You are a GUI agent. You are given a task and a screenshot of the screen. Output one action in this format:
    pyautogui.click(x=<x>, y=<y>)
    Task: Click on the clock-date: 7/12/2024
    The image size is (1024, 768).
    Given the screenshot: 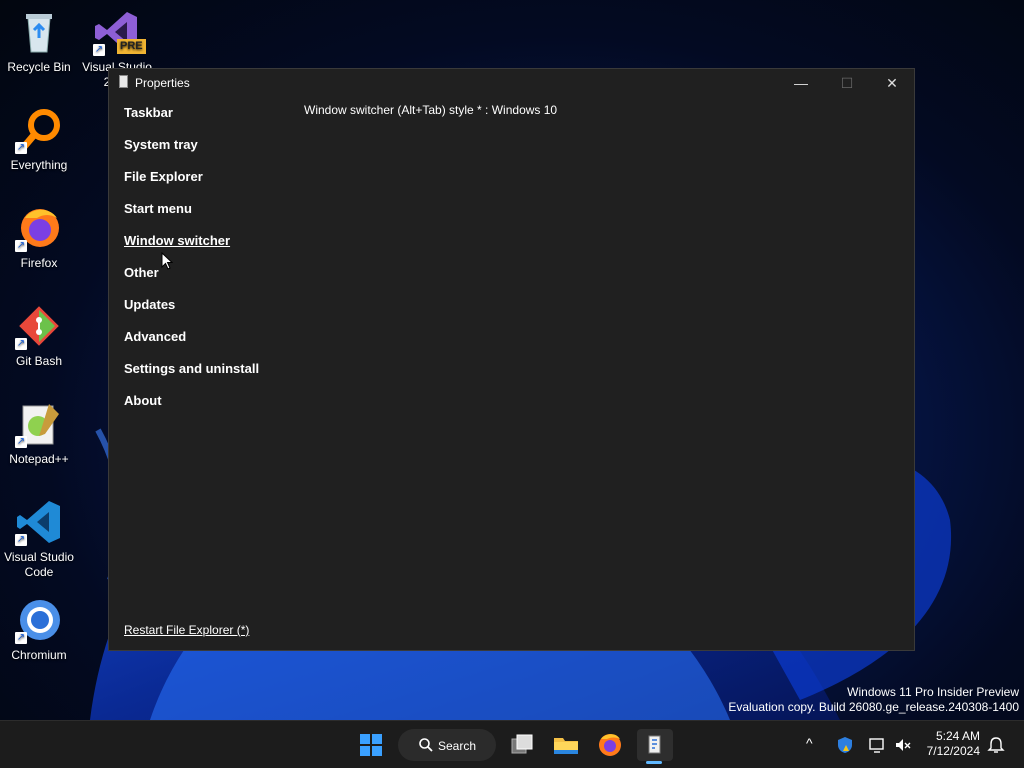 What is the action you would take?
    pyautogui.click(x=953, y=751)
    